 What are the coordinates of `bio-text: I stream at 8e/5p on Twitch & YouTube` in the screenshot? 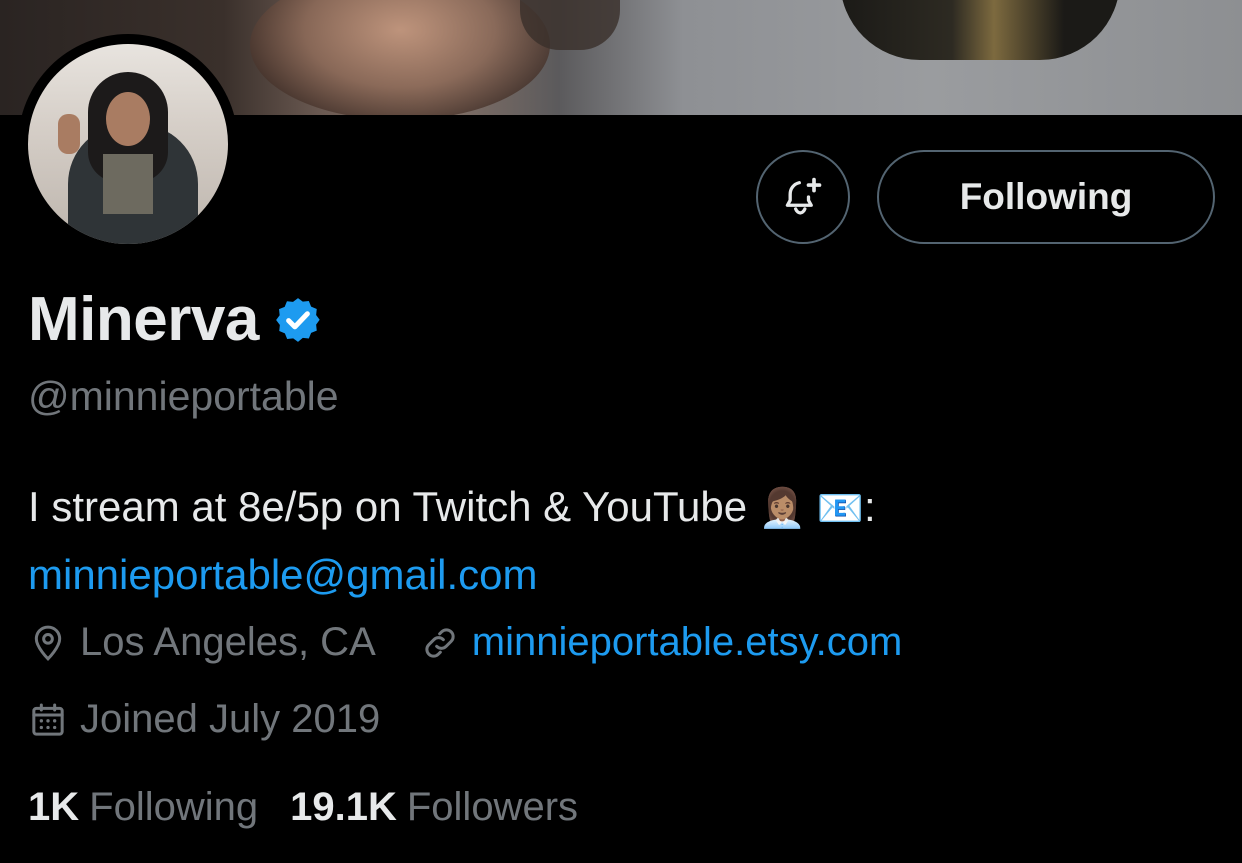 It's located at (388, 506).